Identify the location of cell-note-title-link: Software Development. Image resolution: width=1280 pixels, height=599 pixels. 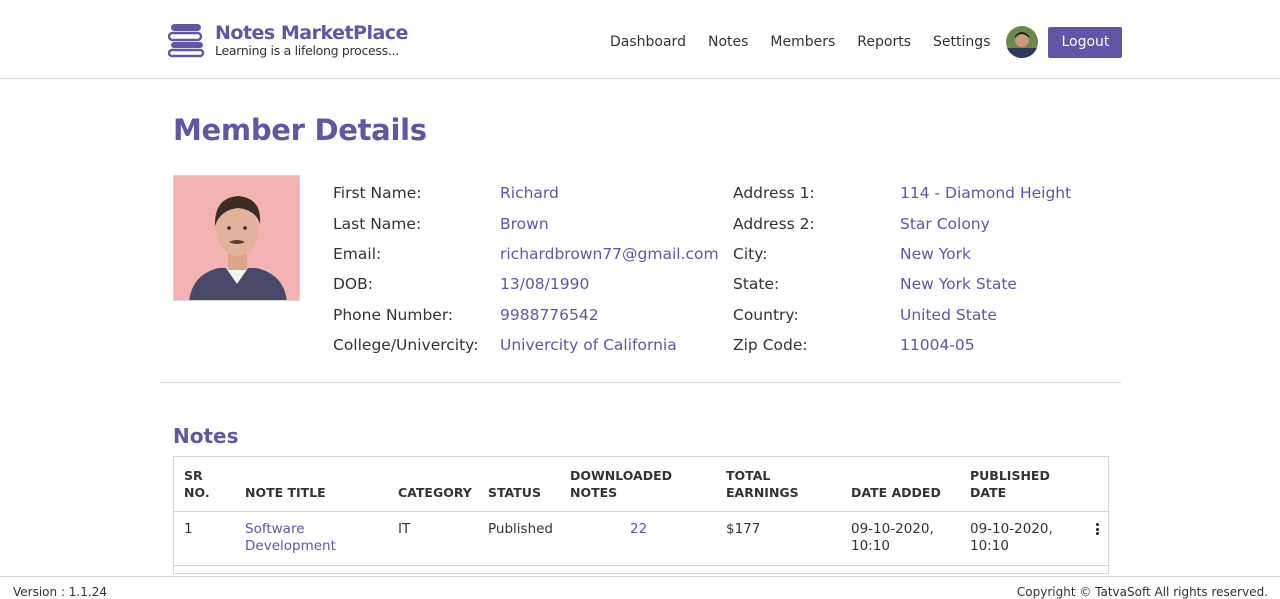
(290, 538).